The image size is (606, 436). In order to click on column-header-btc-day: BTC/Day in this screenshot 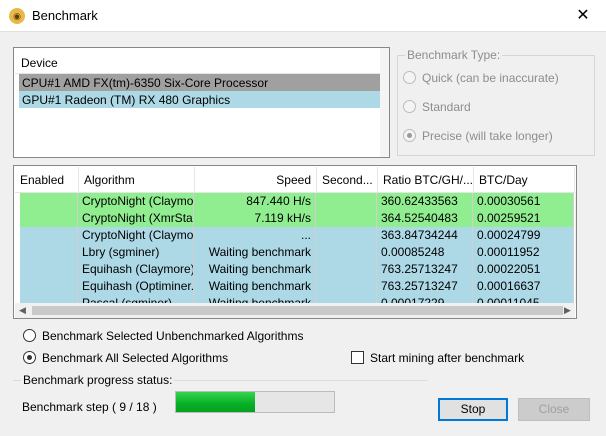, I will do `click(524, 180)`.